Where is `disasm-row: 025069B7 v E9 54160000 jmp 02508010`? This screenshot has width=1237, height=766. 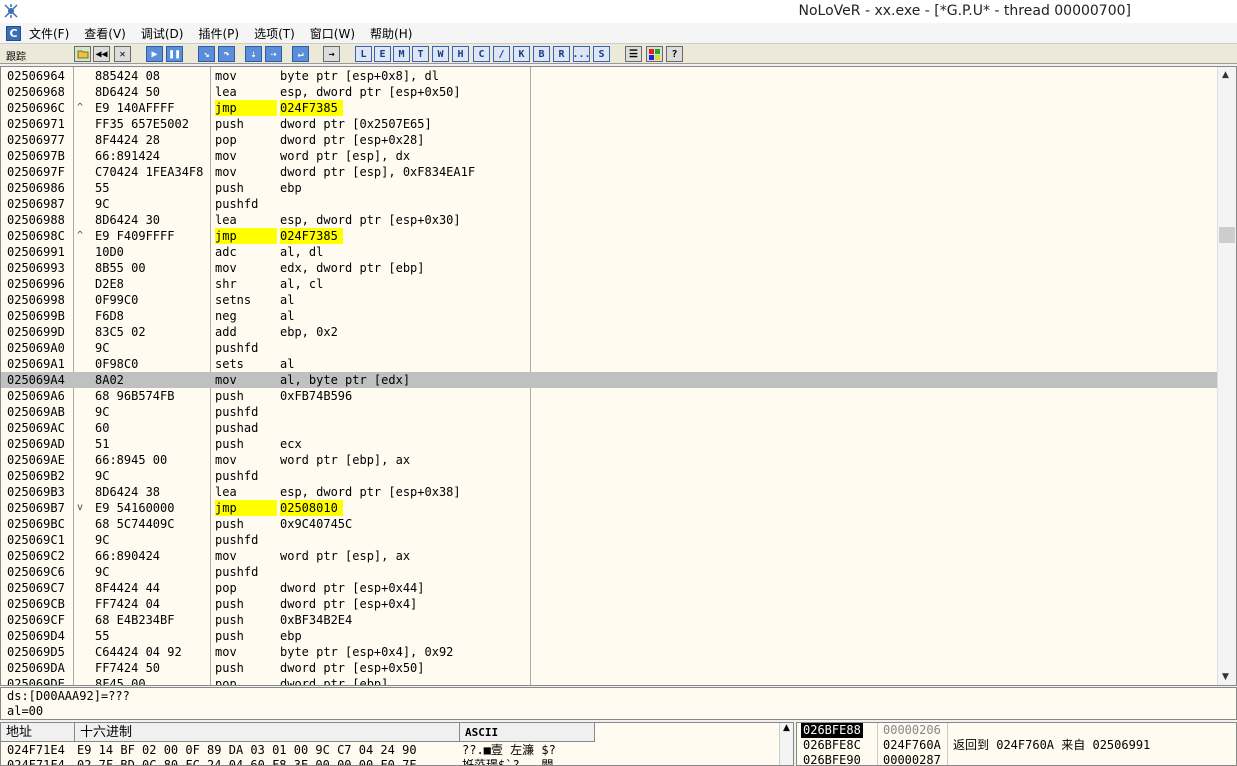
disasm-row: 025069B7 v E9 54160000 jmp 02508010 is located at coordinates (609, 508).